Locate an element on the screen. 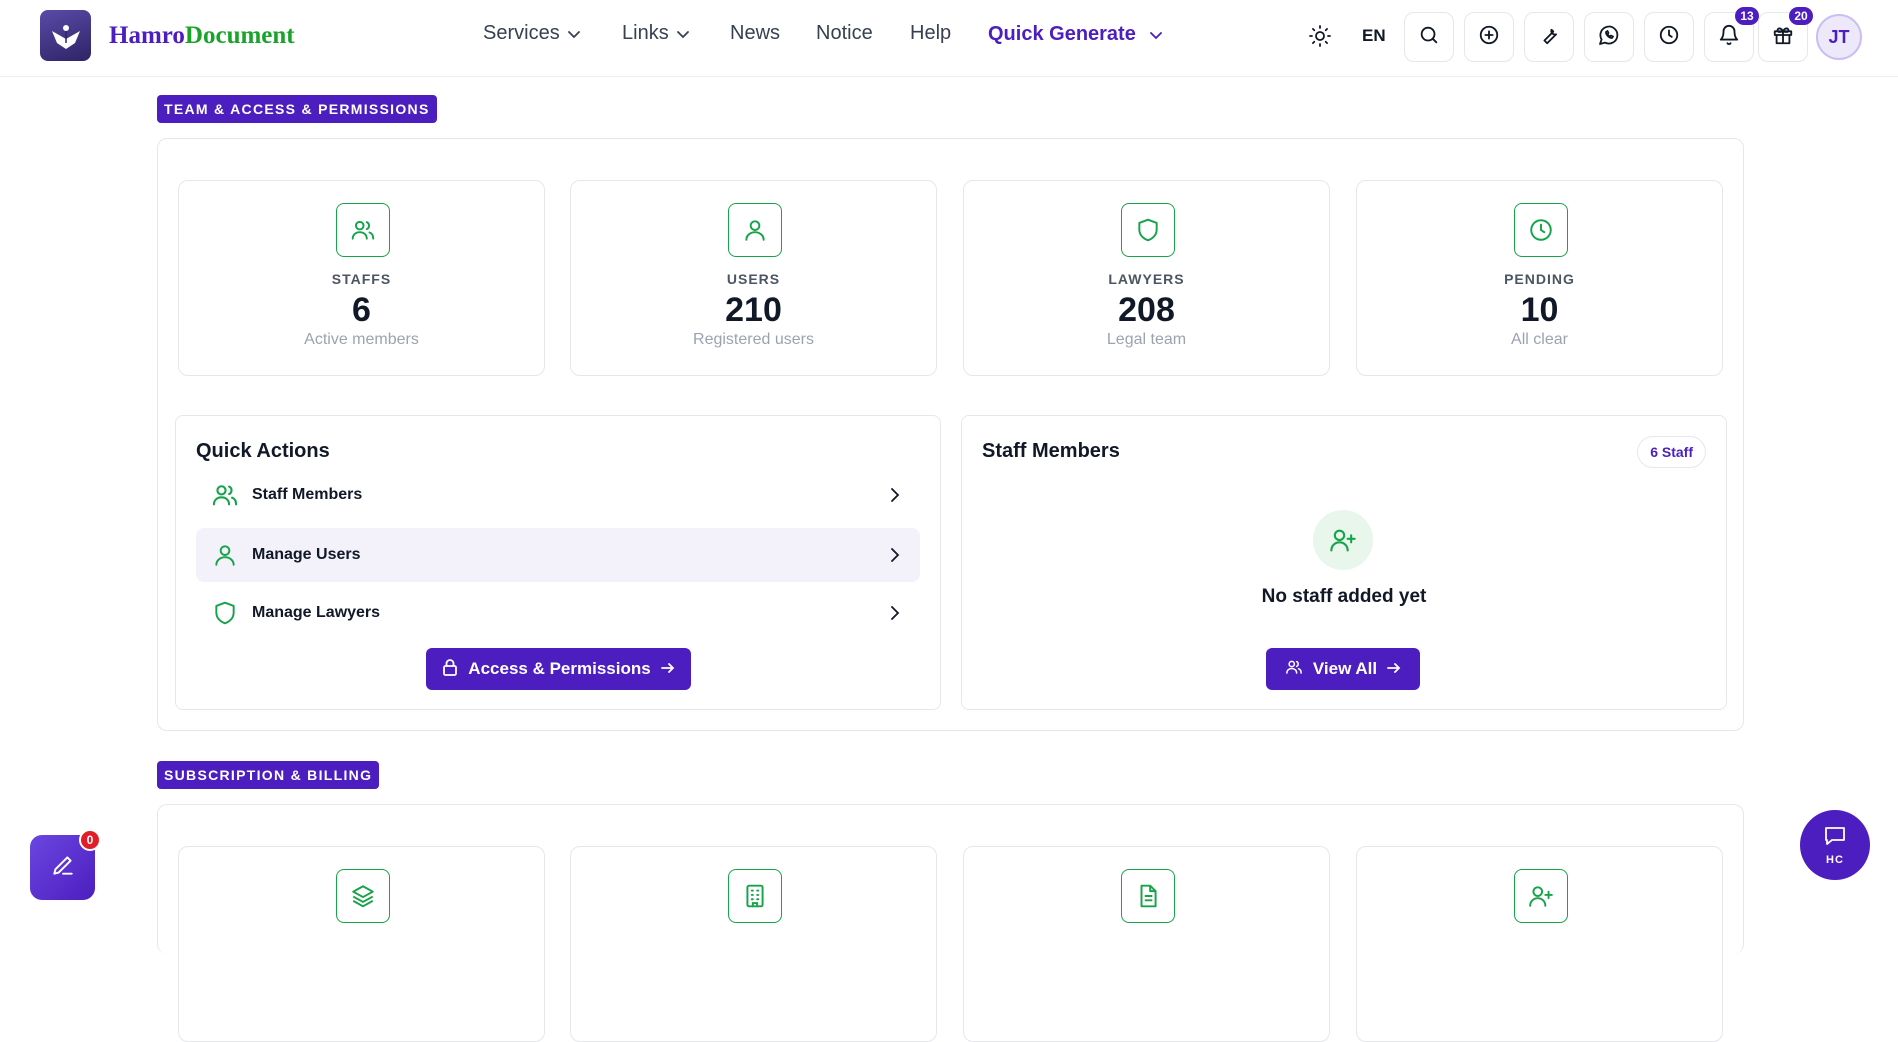 Image resolution: width=1898 pixels, height=1042 pixels. billing-card-plan is located at coordinates (361, 944).